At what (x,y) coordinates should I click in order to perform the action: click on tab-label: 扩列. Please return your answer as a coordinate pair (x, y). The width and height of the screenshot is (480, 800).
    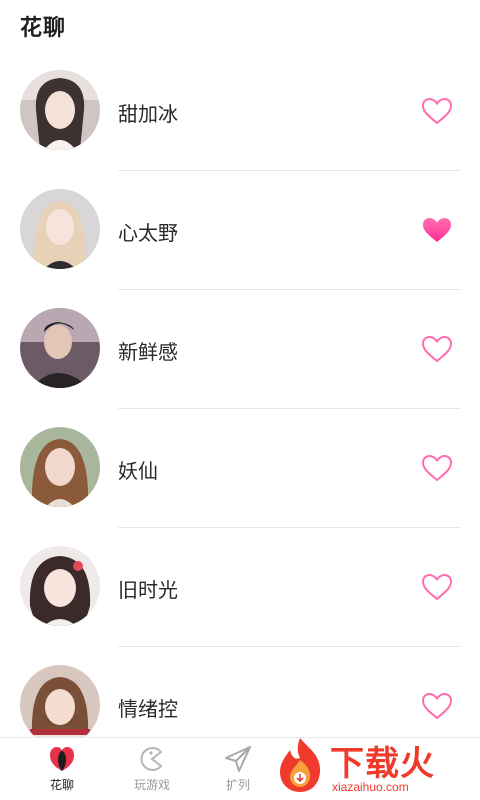
    Looking at the image, I should click on (237, 785).